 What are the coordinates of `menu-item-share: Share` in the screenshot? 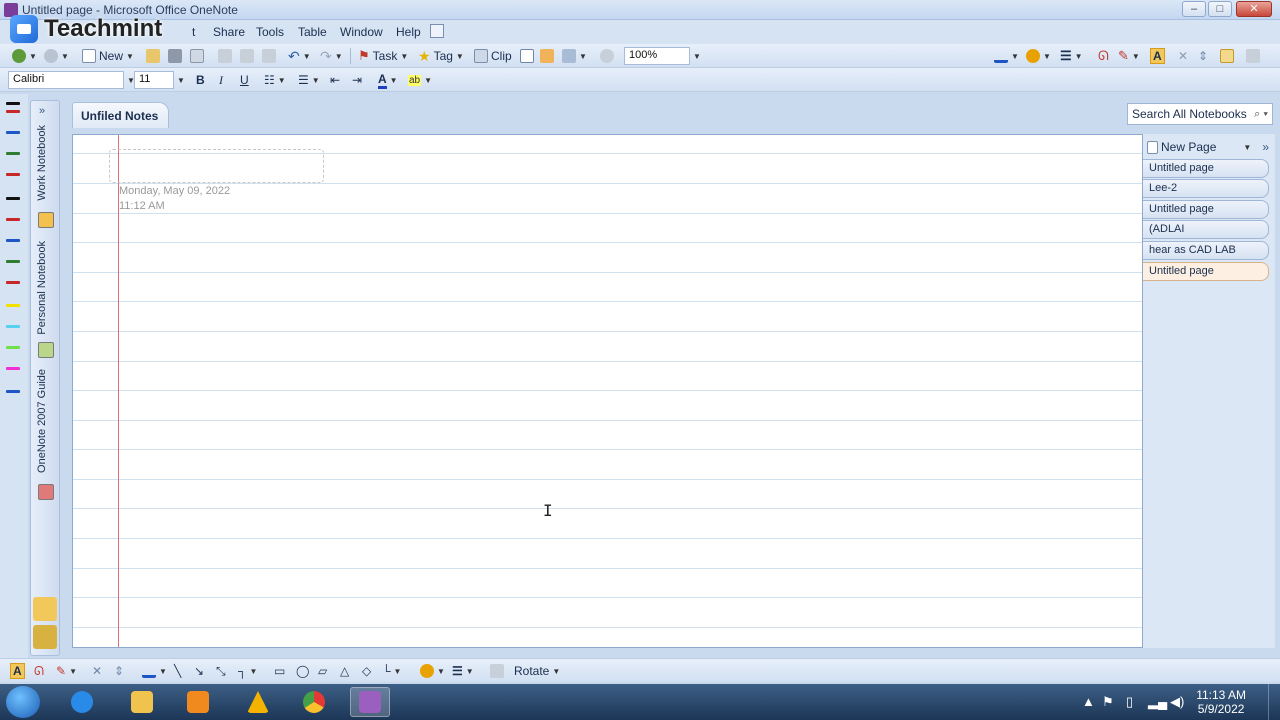 It's located at (229, 32).